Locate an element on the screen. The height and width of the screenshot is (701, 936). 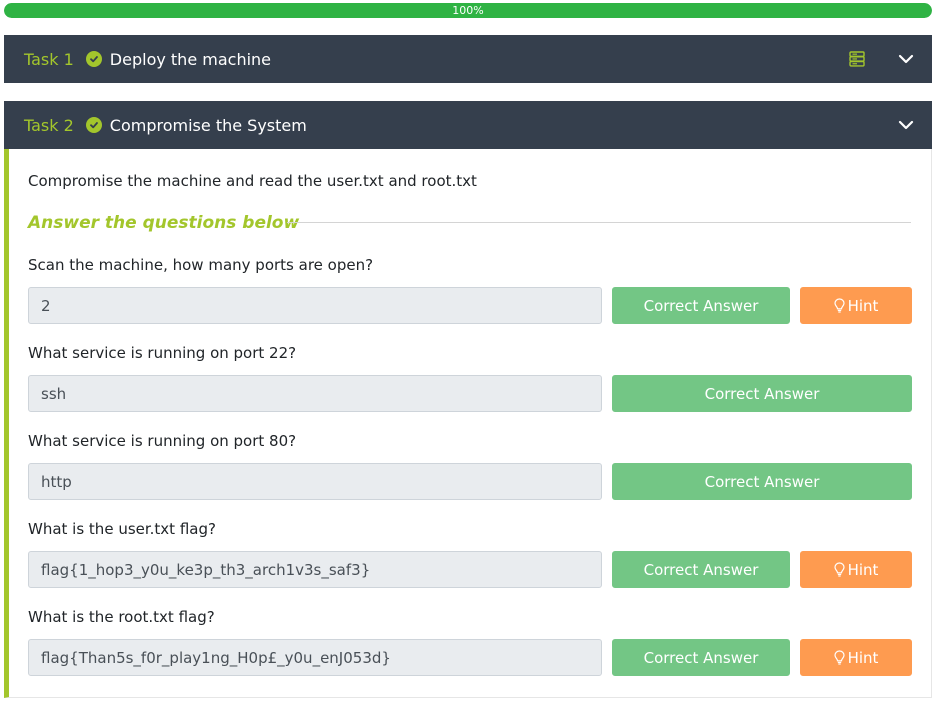
question-5-text: What is the root.txt flag? is located at coordinates (121, 617).